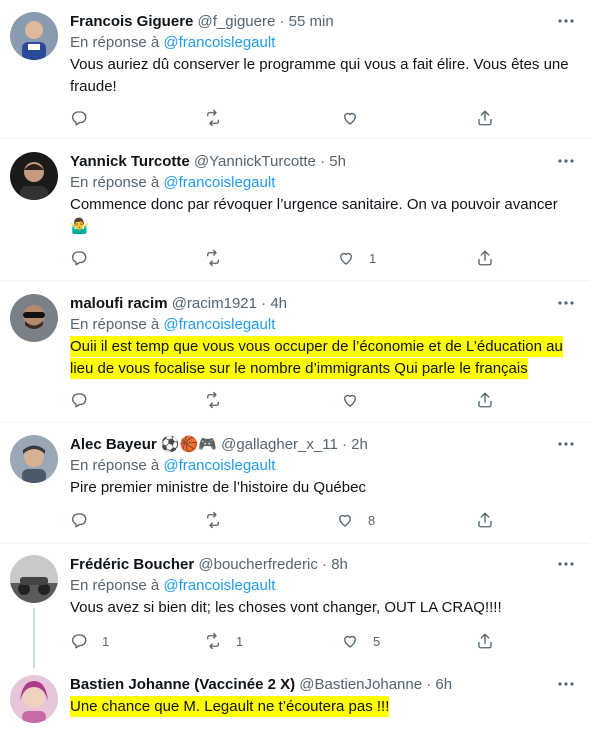 The image size is (590, 729). Describe the element at coordinates (214, 303) in the screenshot. I see `author-handle: @racim1921` at that location.